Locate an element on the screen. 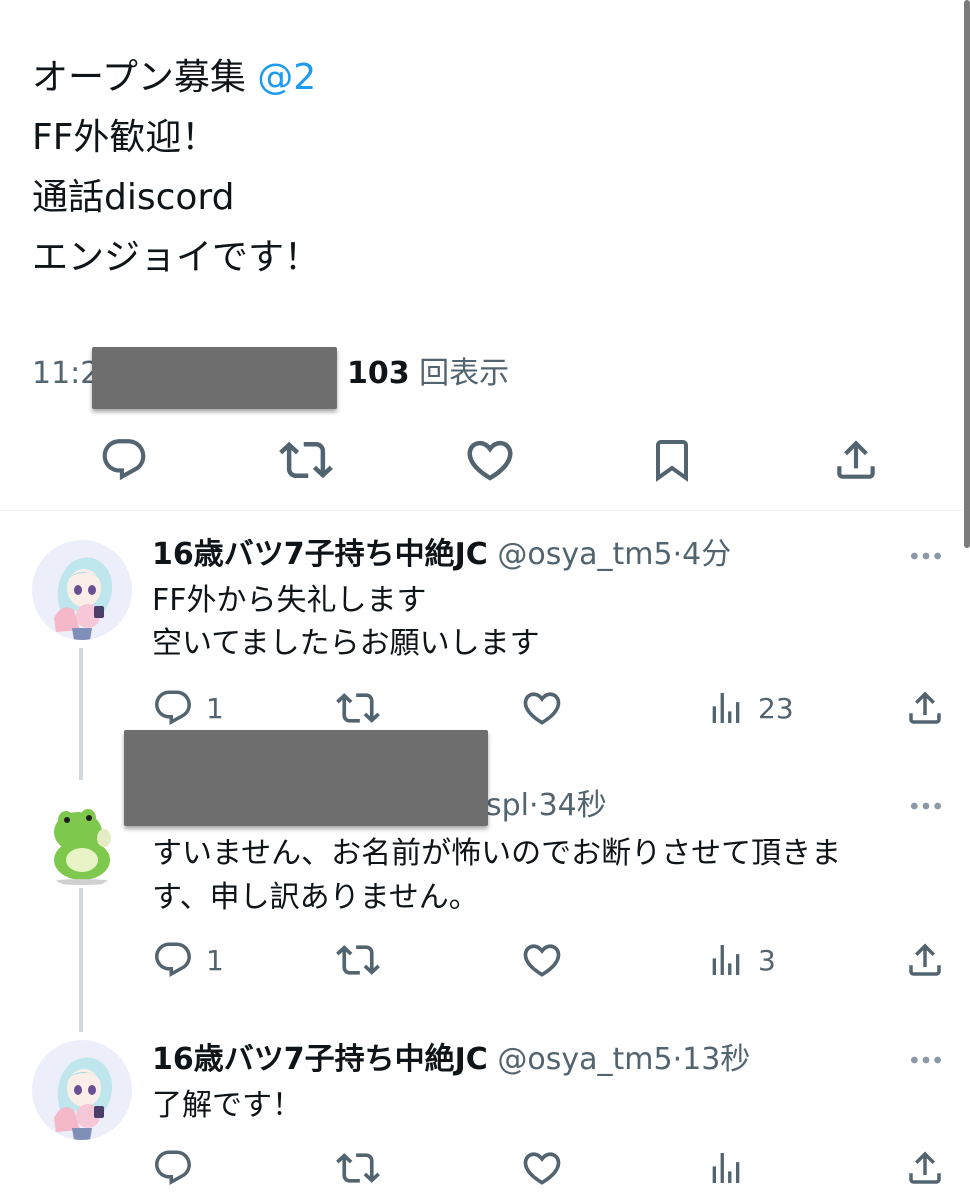 The image size is (970, 1200). reply-text-line: FF外から失礼します is located at coordinates (289, 600).